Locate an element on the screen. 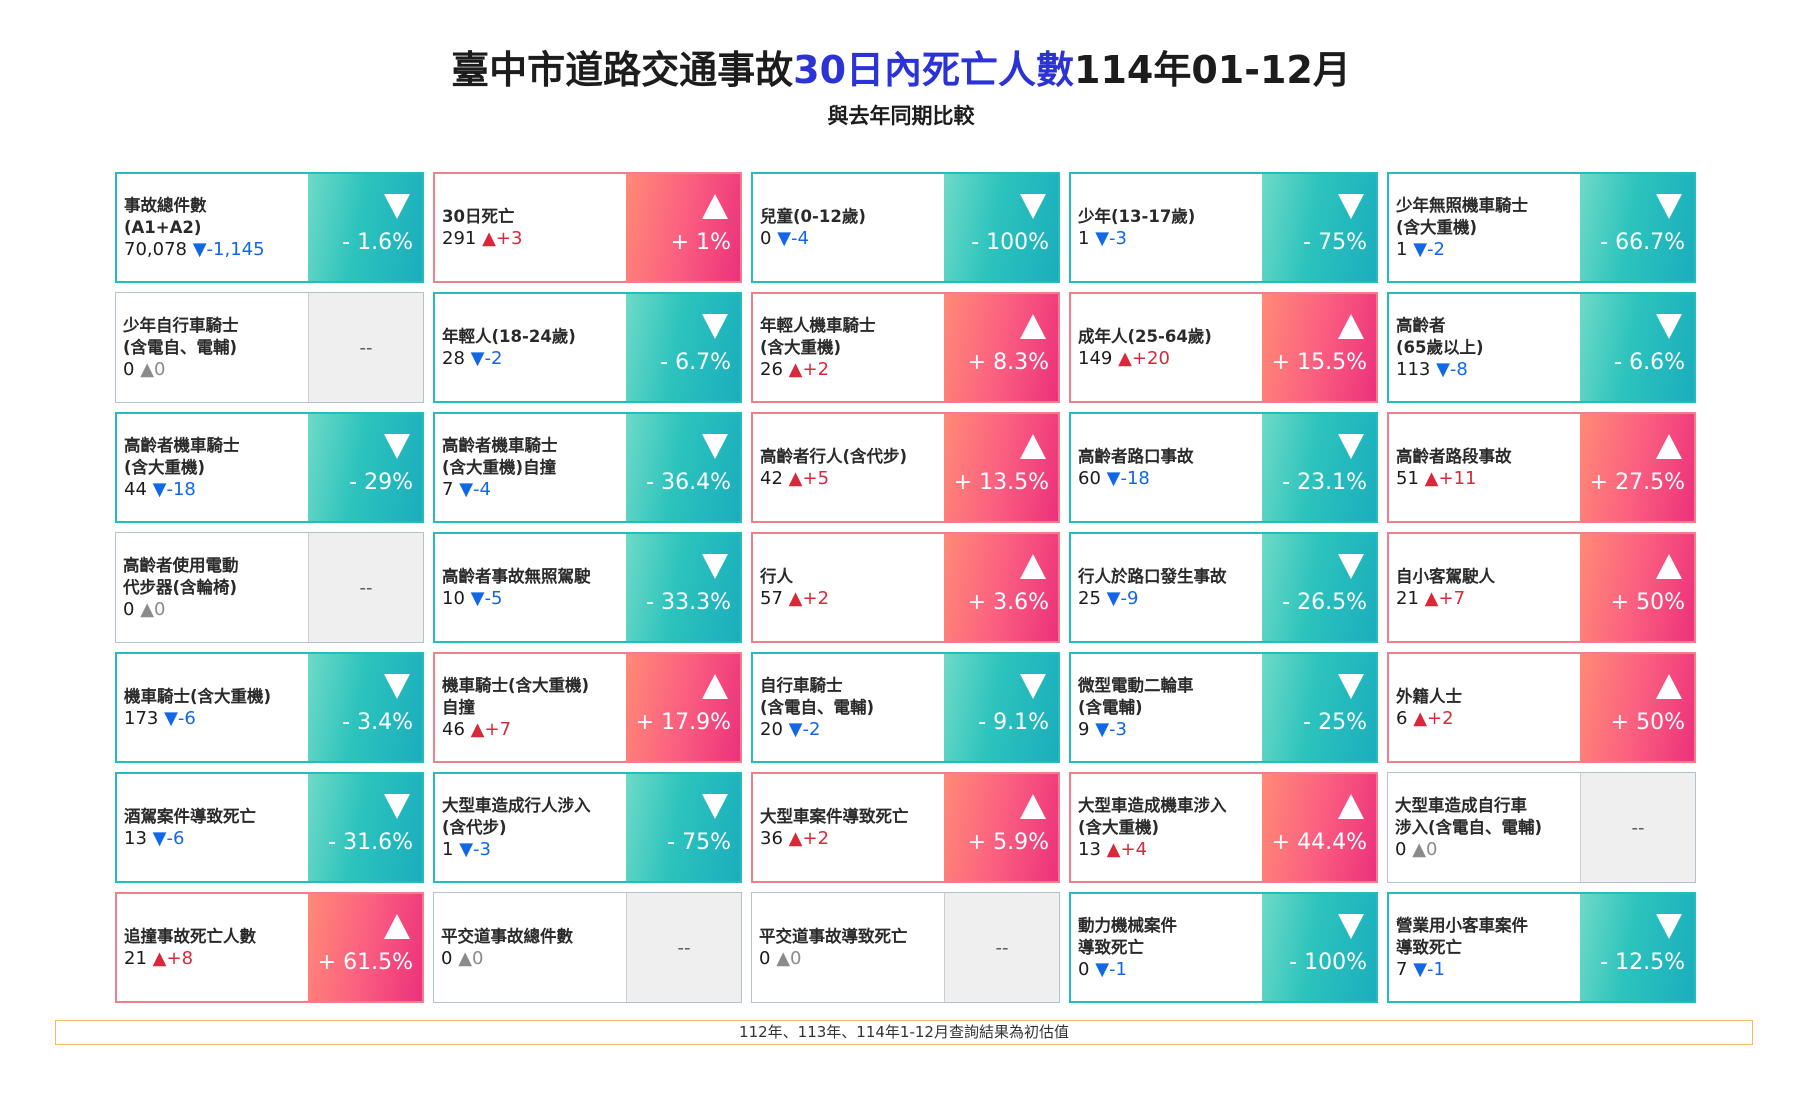 The image size is (1802, 1098). stat-card: 高齡者機車騎士 (含大重機)自撞 7 ▼-4 - 36.4% is located at coordinates (587, 467).